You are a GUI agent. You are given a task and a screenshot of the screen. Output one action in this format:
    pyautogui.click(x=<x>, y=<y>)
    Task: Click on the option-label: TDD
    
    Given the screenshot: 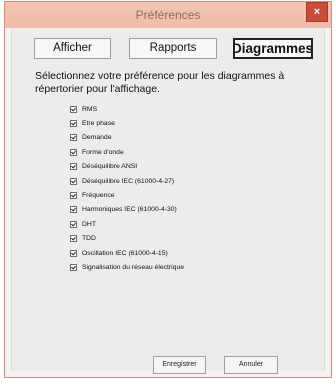 What is the action you would take?
    pyautogui.click(x=89, y=239)
    